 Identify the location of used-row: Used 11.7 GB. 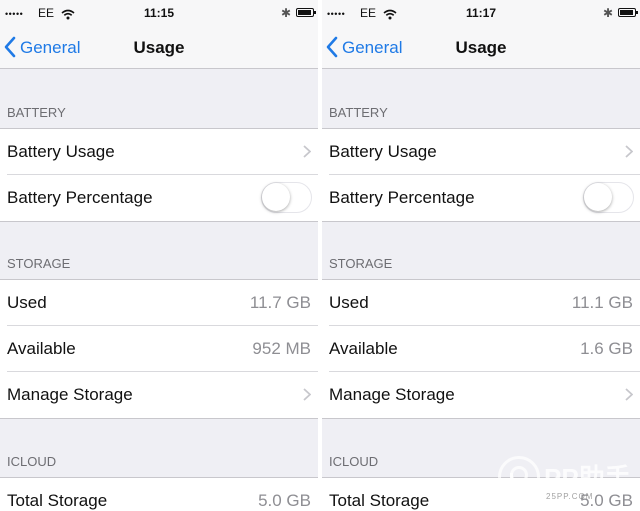
(159, 303).